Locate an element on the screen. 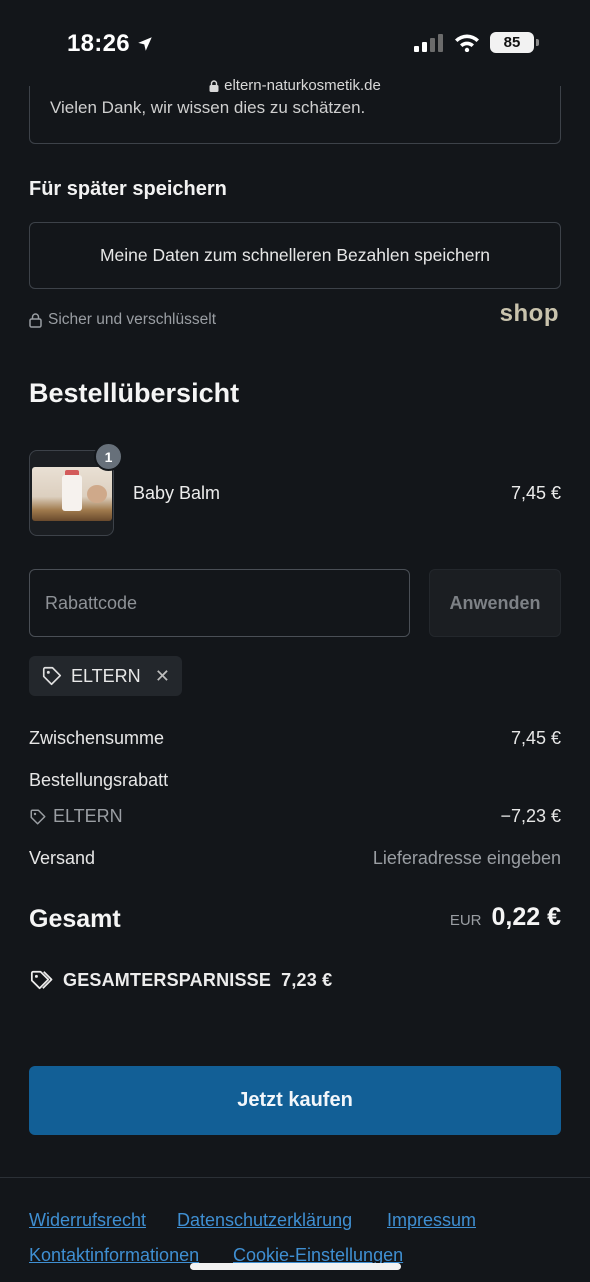 This screenshot has width=590, height=1282. home-indicator is located at coordinates (295, 1266).